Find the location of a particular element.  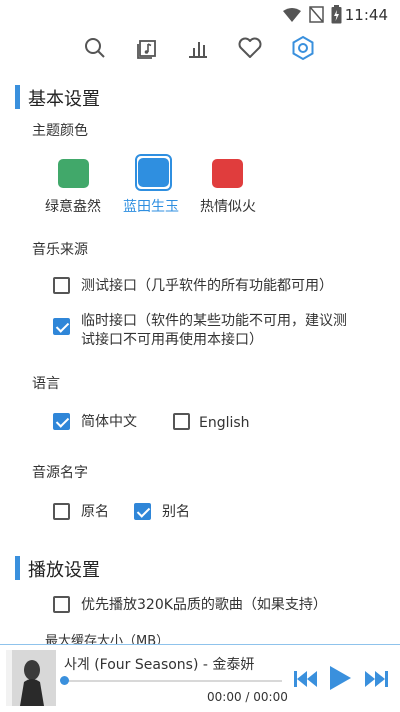

music-source-label: 音乐来源 is located at coordinates (60, 250).